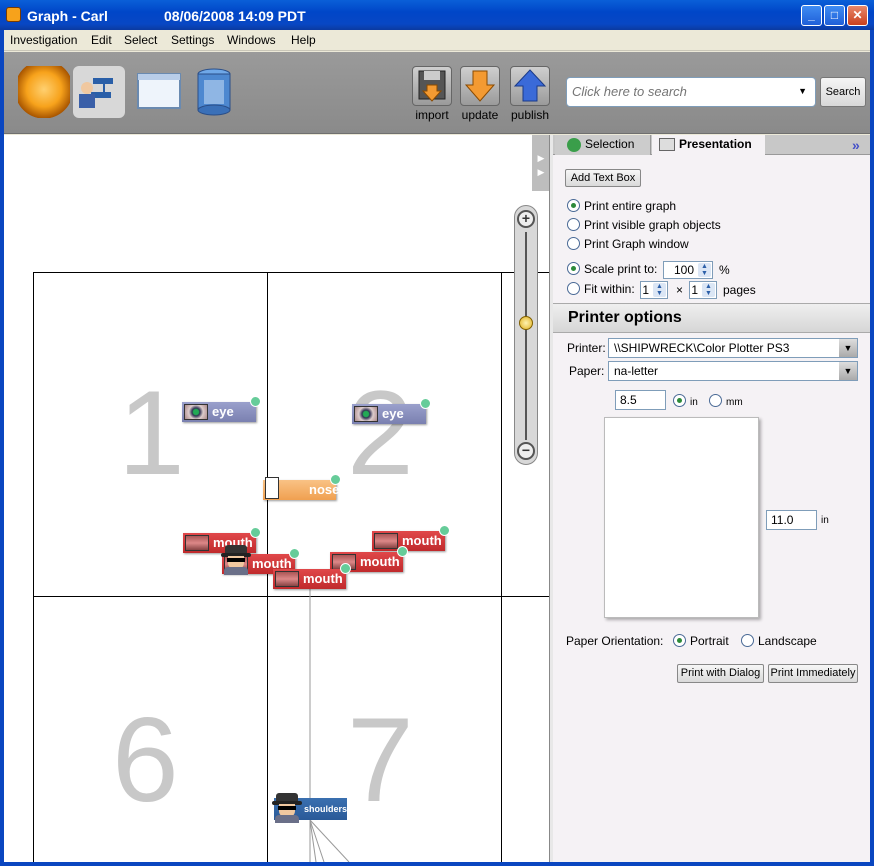 This screenshot has width=874, height=866. Describe the element at coordinates (720, 673) in the screenshot. I see `print-with-dialog-button: Print with Dialog` at that location.